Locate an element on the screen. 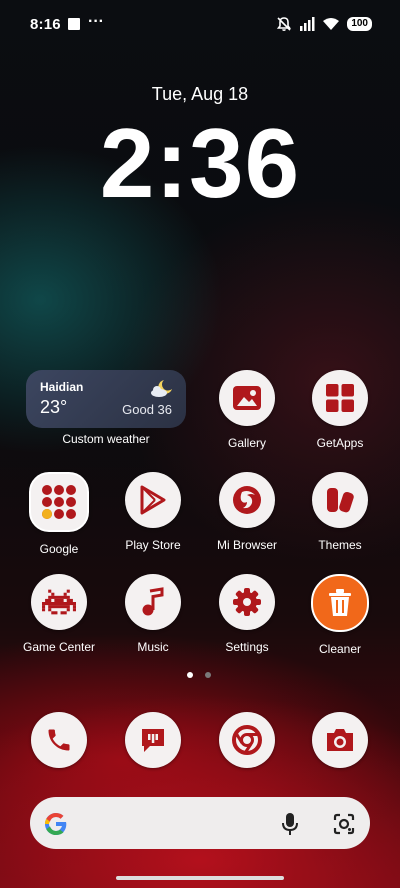 This screenshot has height=888, width=400. mi-browser-icon is located at coordinates (247, 500).